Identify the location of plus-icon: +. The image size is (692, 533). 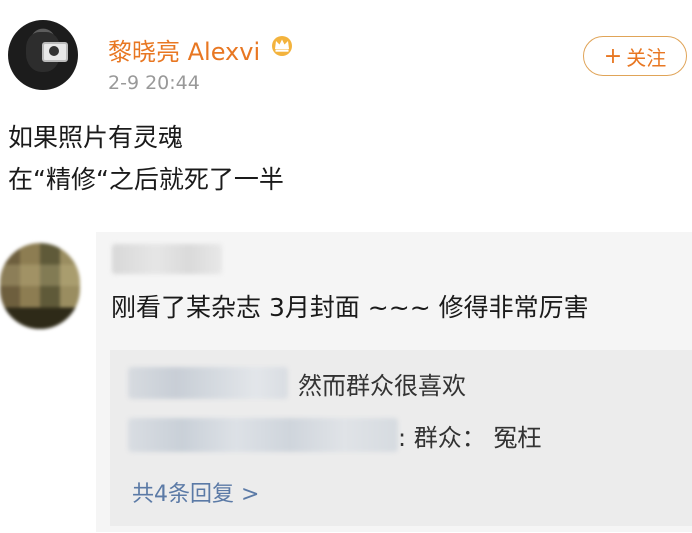
(613, 56).